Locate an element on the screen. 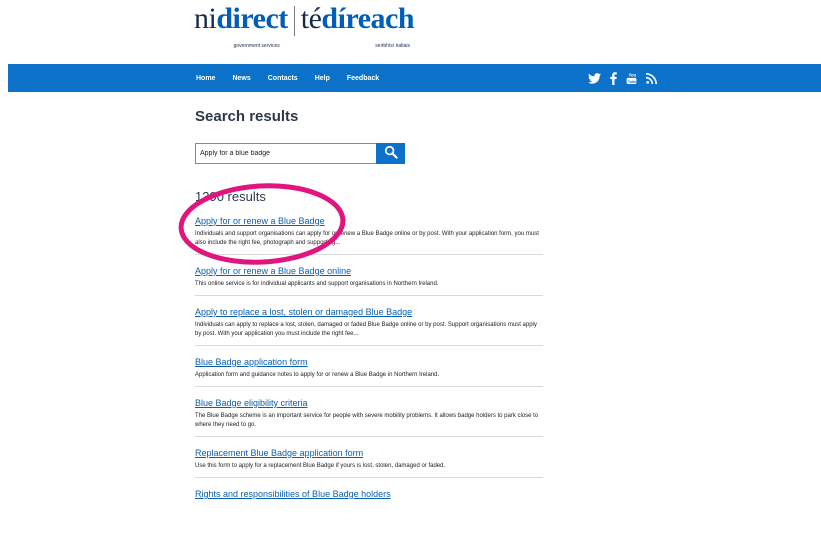 The image size is (821, 533). result-link: Apply for or renew a Blue Badge online is located at coordinates (369, 271).